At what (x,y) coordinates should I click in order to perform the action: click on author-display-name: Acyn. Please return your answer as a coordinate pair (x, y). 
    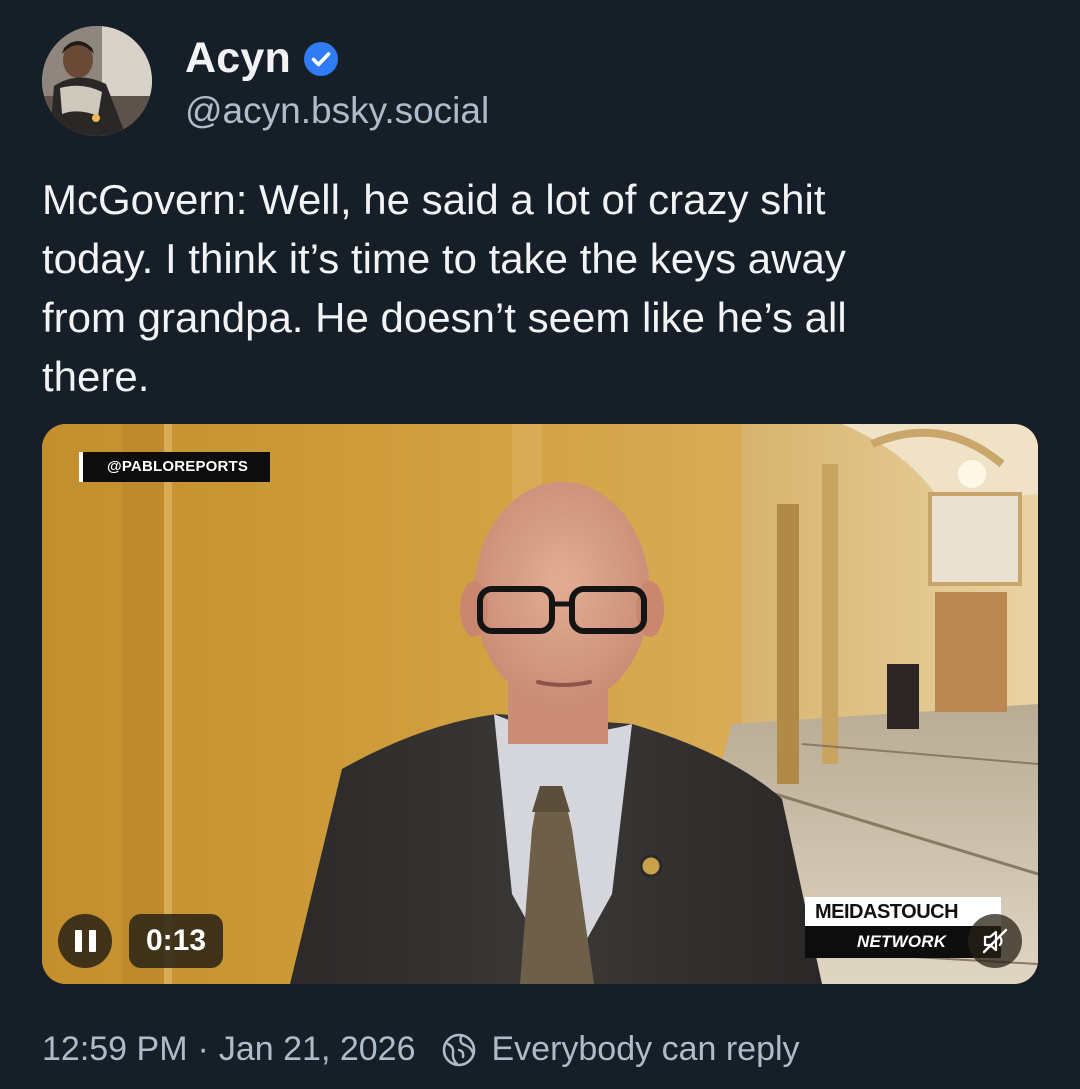
    Looking at the image, I should click on (238, 58).